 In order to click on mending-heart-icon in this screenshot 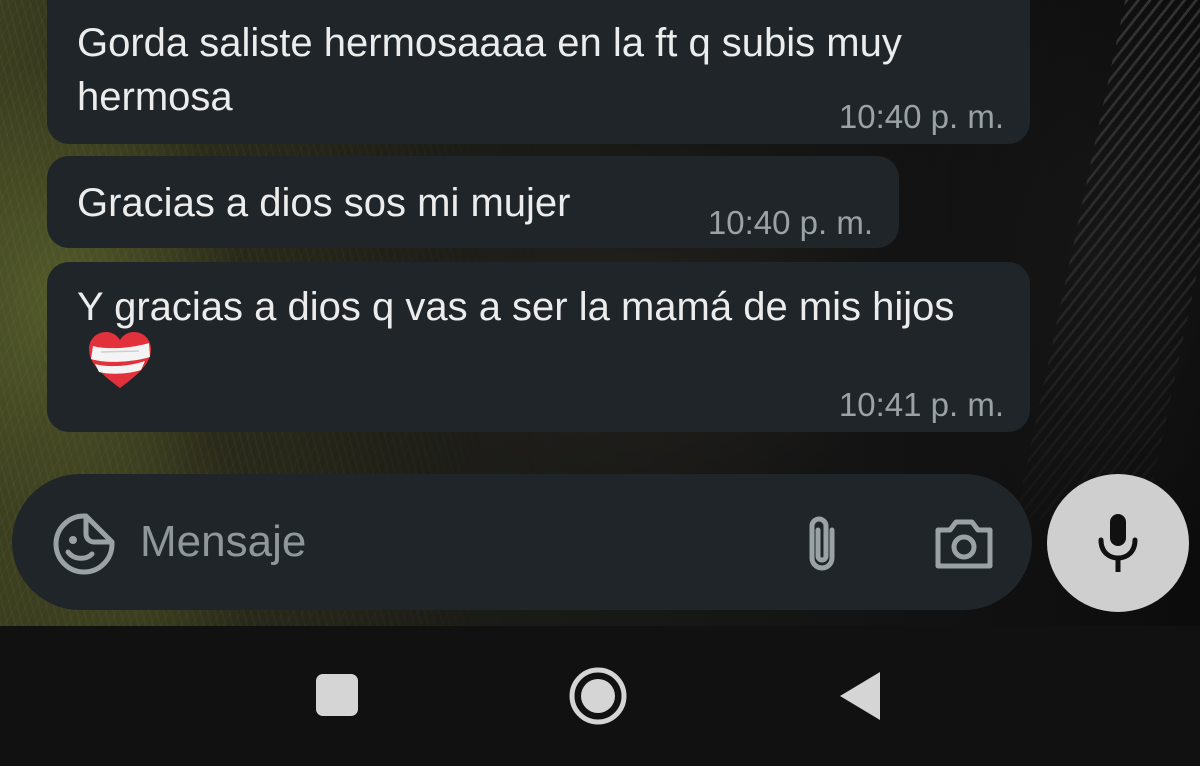, I will do `click(120, 360)`.